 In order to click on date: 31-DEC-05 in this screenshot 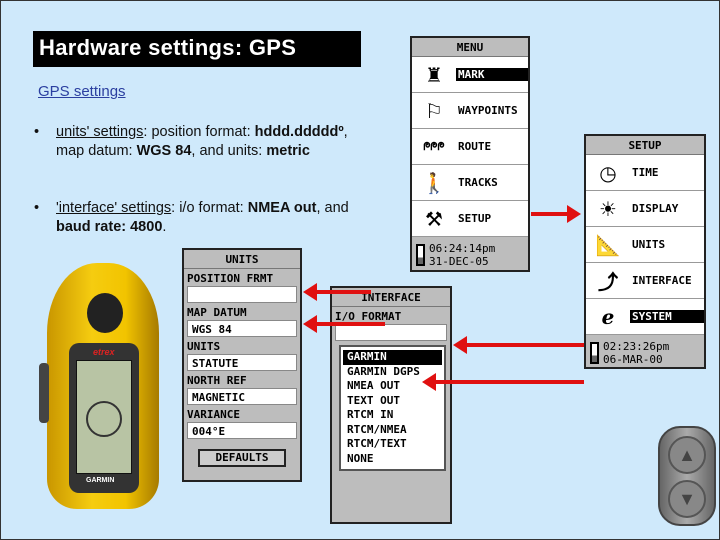, I will do `click(459, 261)`.